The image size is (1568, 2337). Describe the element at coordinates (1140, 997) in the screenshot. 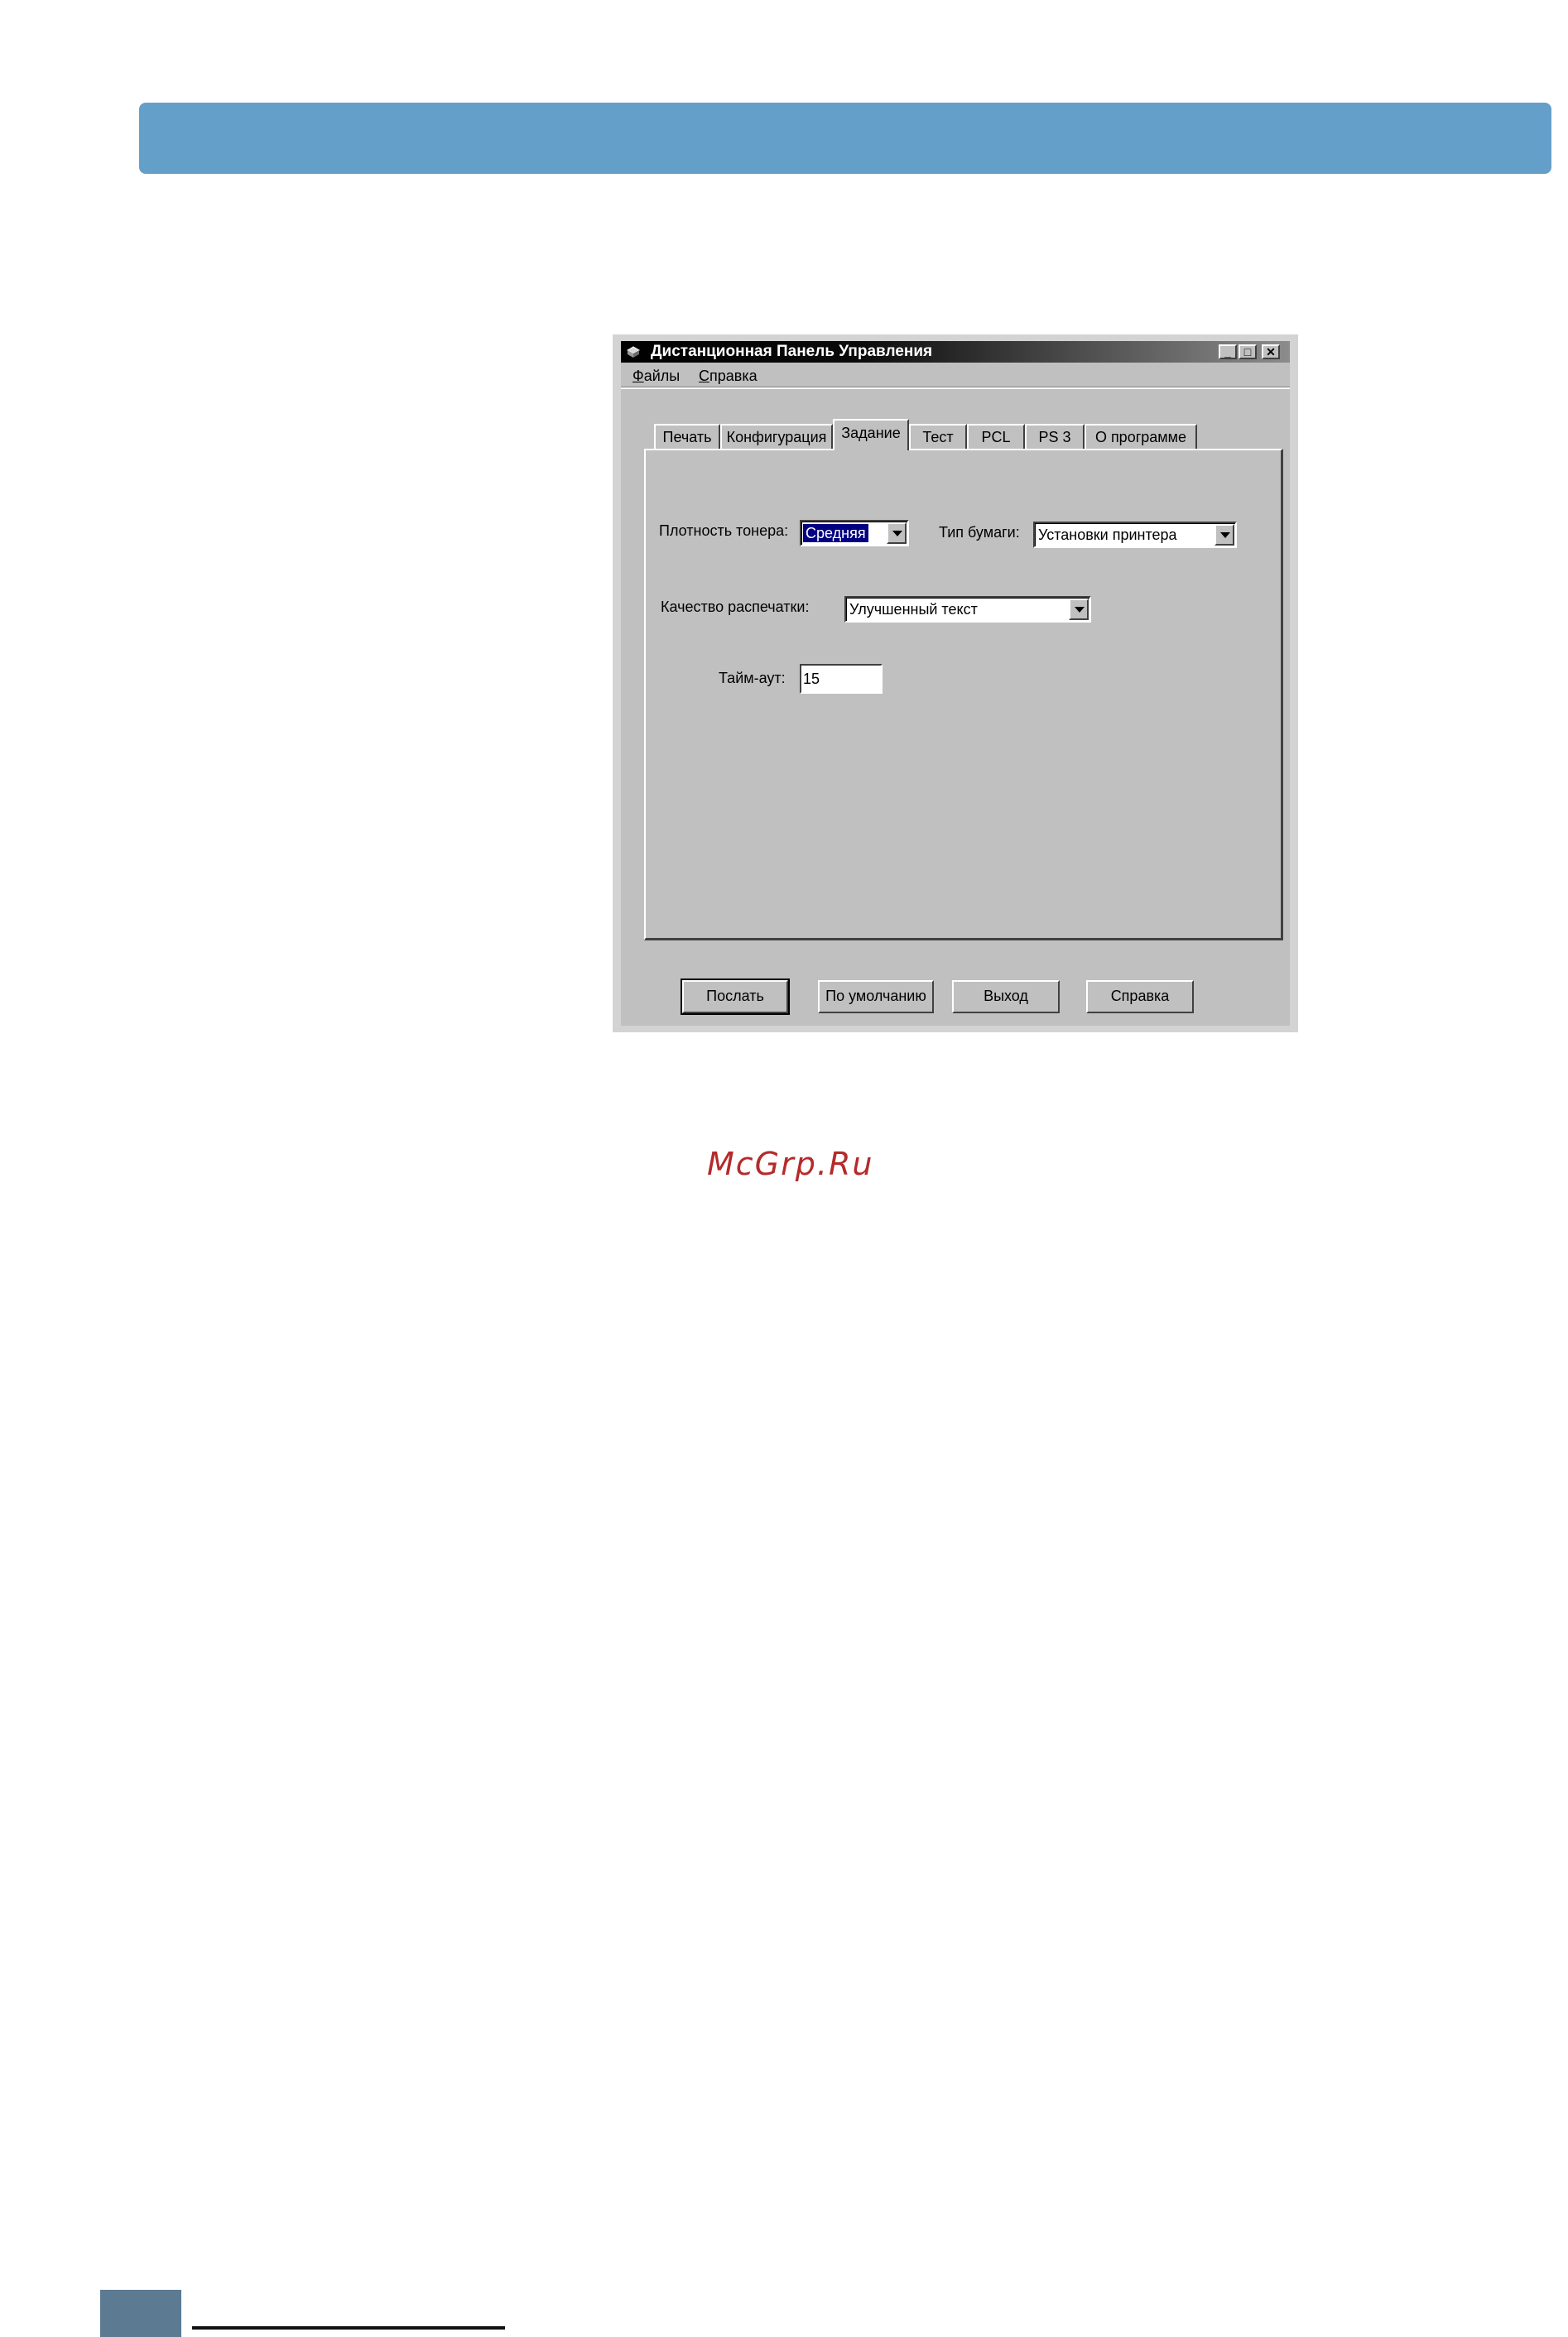

I see `help-button: Справка` at that location.